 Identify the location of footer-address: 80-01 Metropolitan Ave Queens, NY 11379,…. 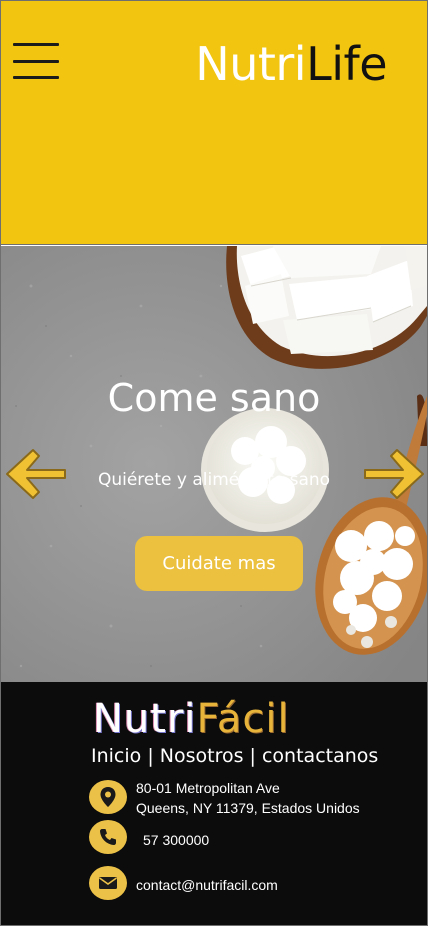
(248, 798).